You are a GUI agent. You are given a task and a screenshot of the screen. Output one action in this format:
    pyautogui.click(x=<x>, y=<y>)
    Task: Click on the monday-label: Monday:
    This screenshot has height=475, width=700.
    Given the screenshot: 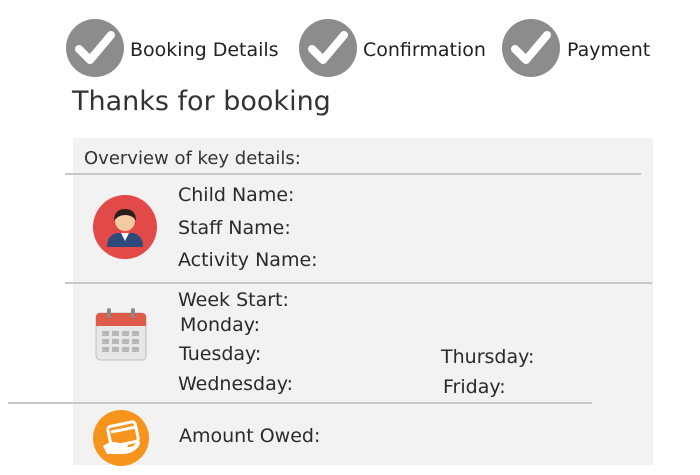 What is the action you would take?
    pyautogui.click(x=220, y=325)
    